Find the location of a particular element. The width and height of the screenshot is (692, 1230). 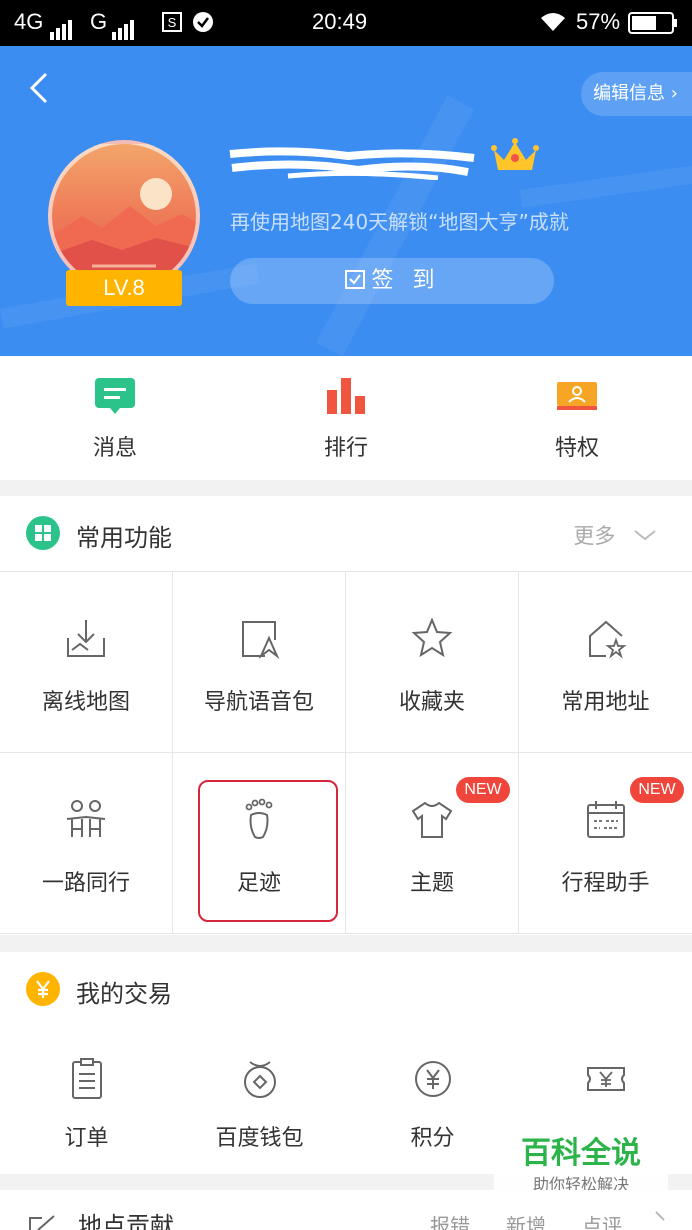

function-favorites: 收藏夹 is located at coordinates (432, 662).